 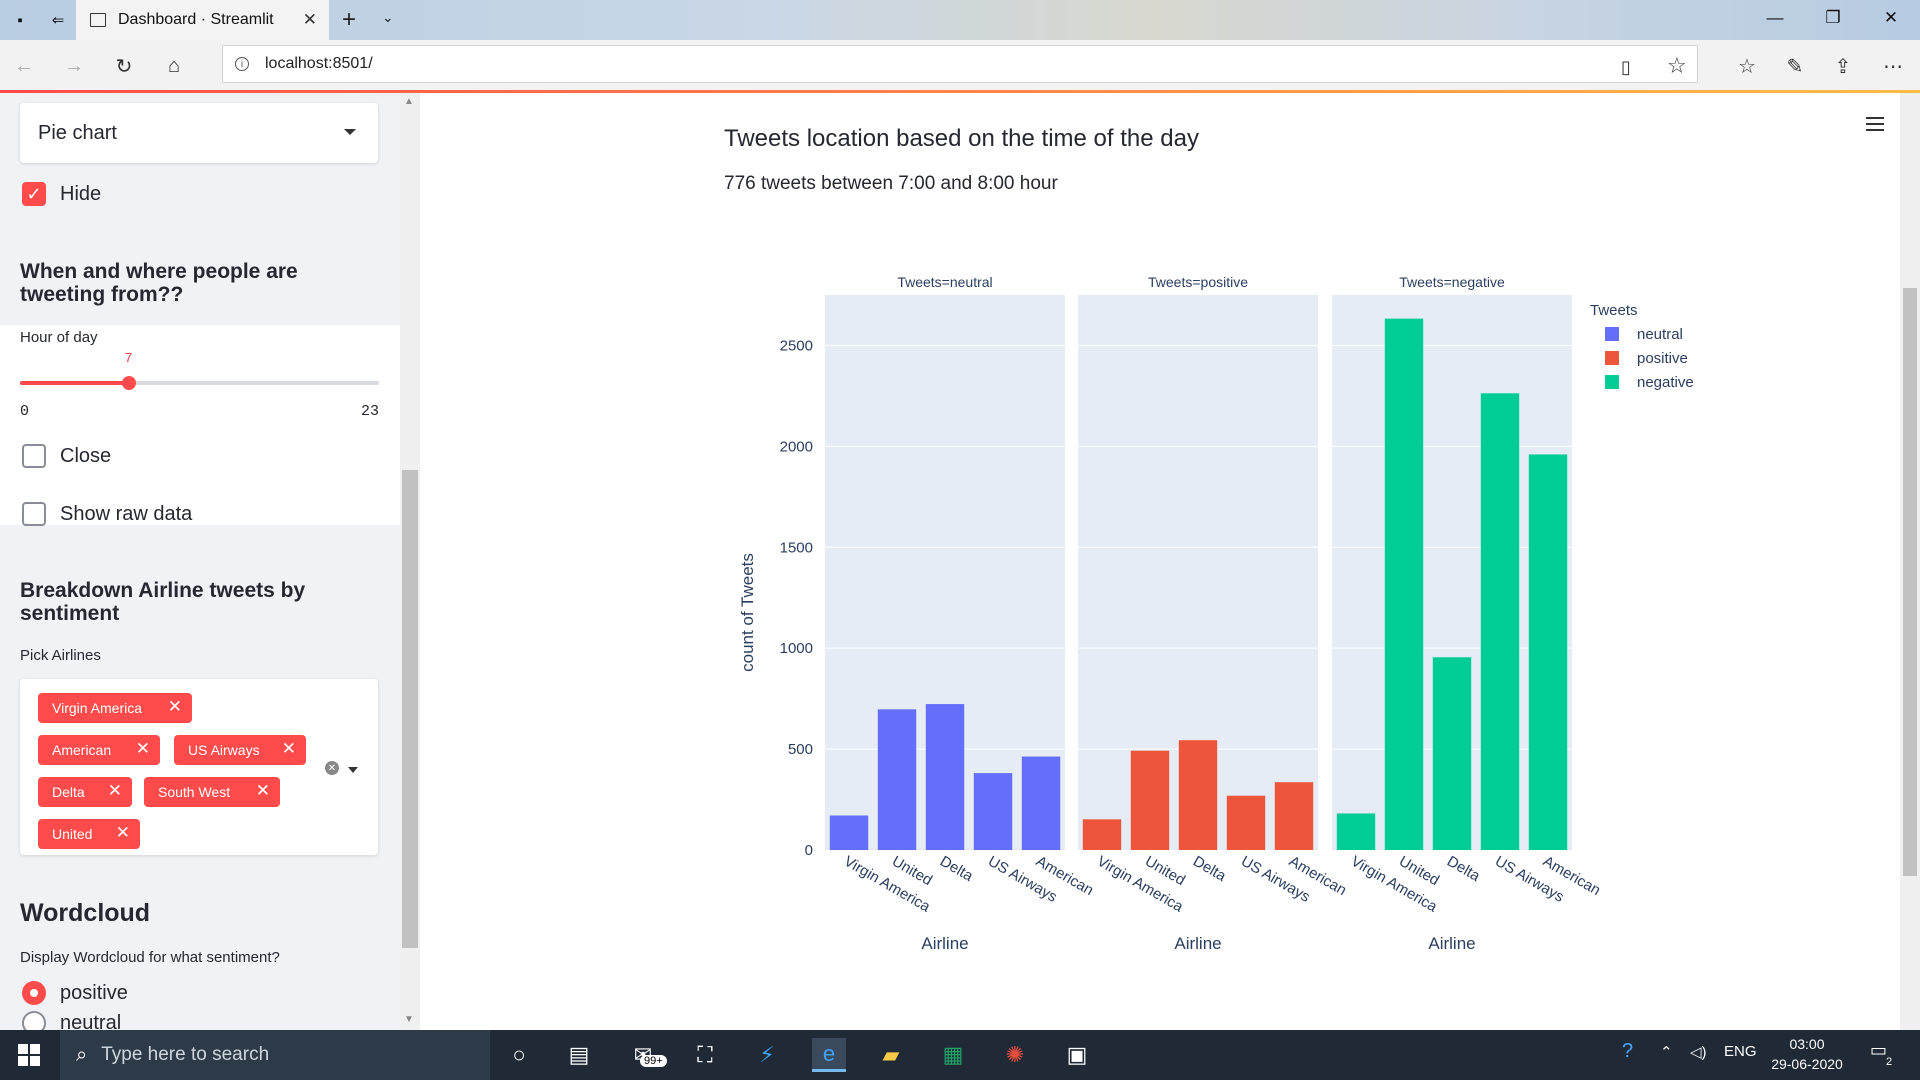 What do you see at coordinates (115, 708) in the screenshot?
I see `airline-chip: Virgin America ✕` at bounding box center [115, 708].